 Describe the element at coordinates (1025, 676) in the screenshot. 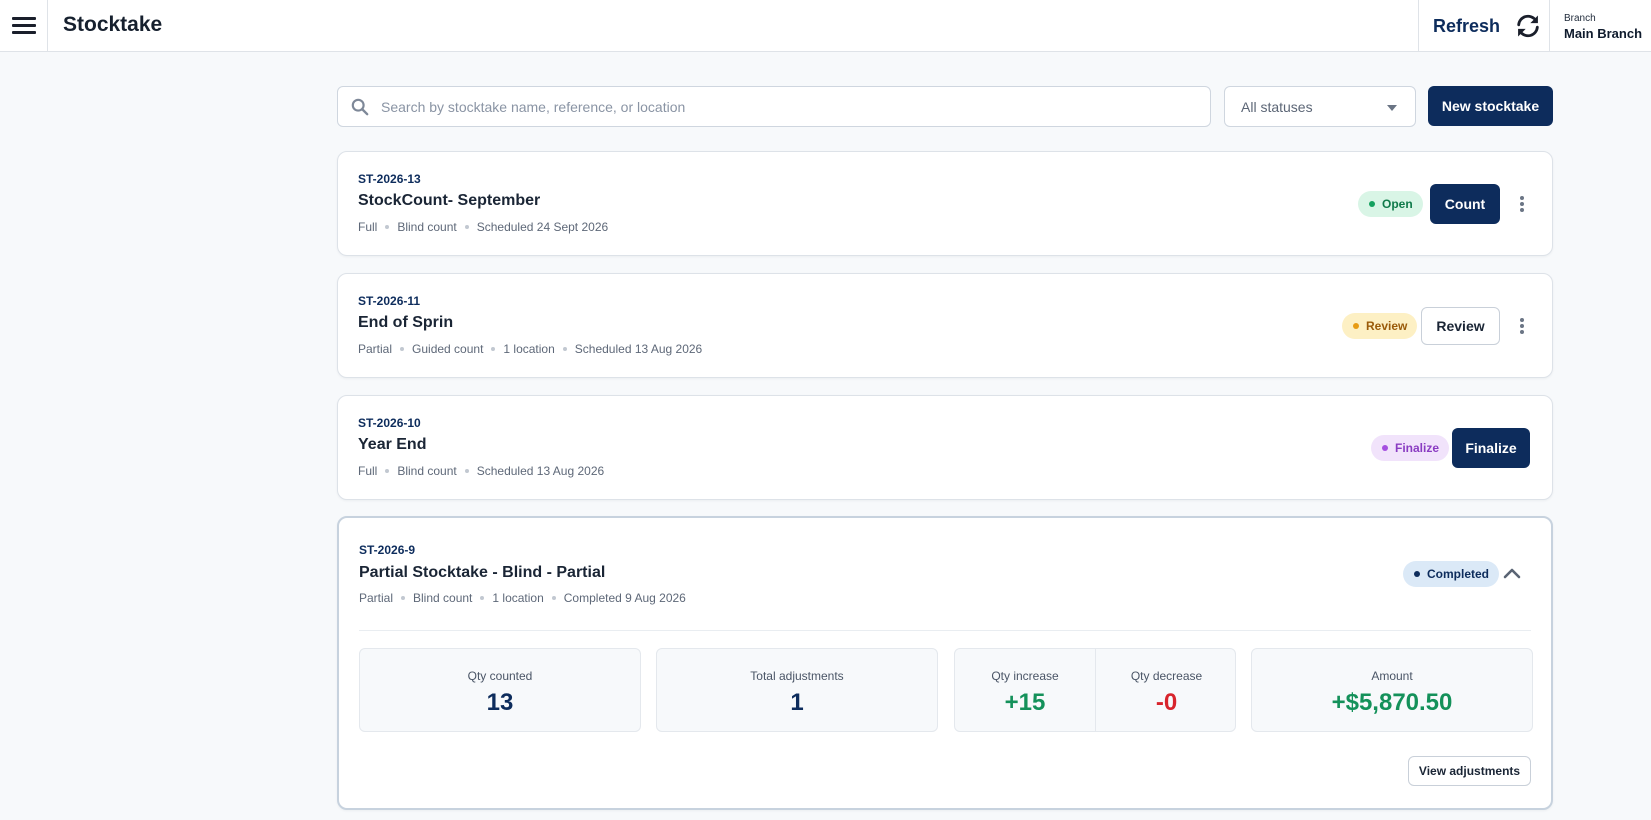

I see `stat-label: Qty increase` at that location.